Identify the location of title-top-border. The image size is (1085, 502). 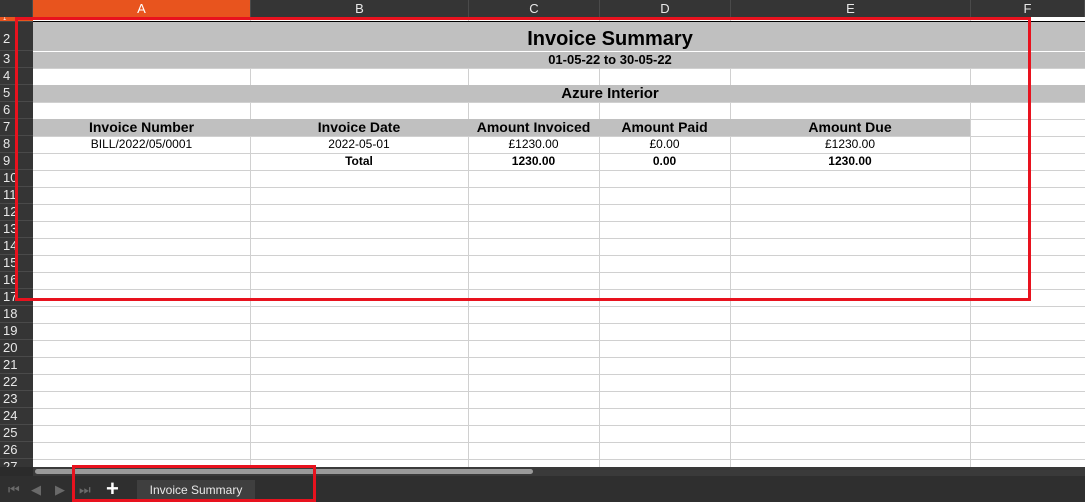
(559, 21).